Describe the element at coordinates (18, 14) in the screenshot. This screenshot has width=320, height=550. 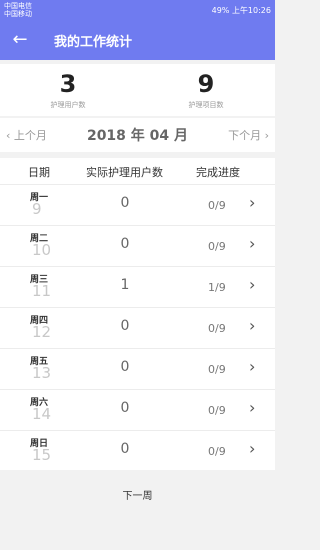
I see `carrier-label-secondary: 中国移动` at that location.